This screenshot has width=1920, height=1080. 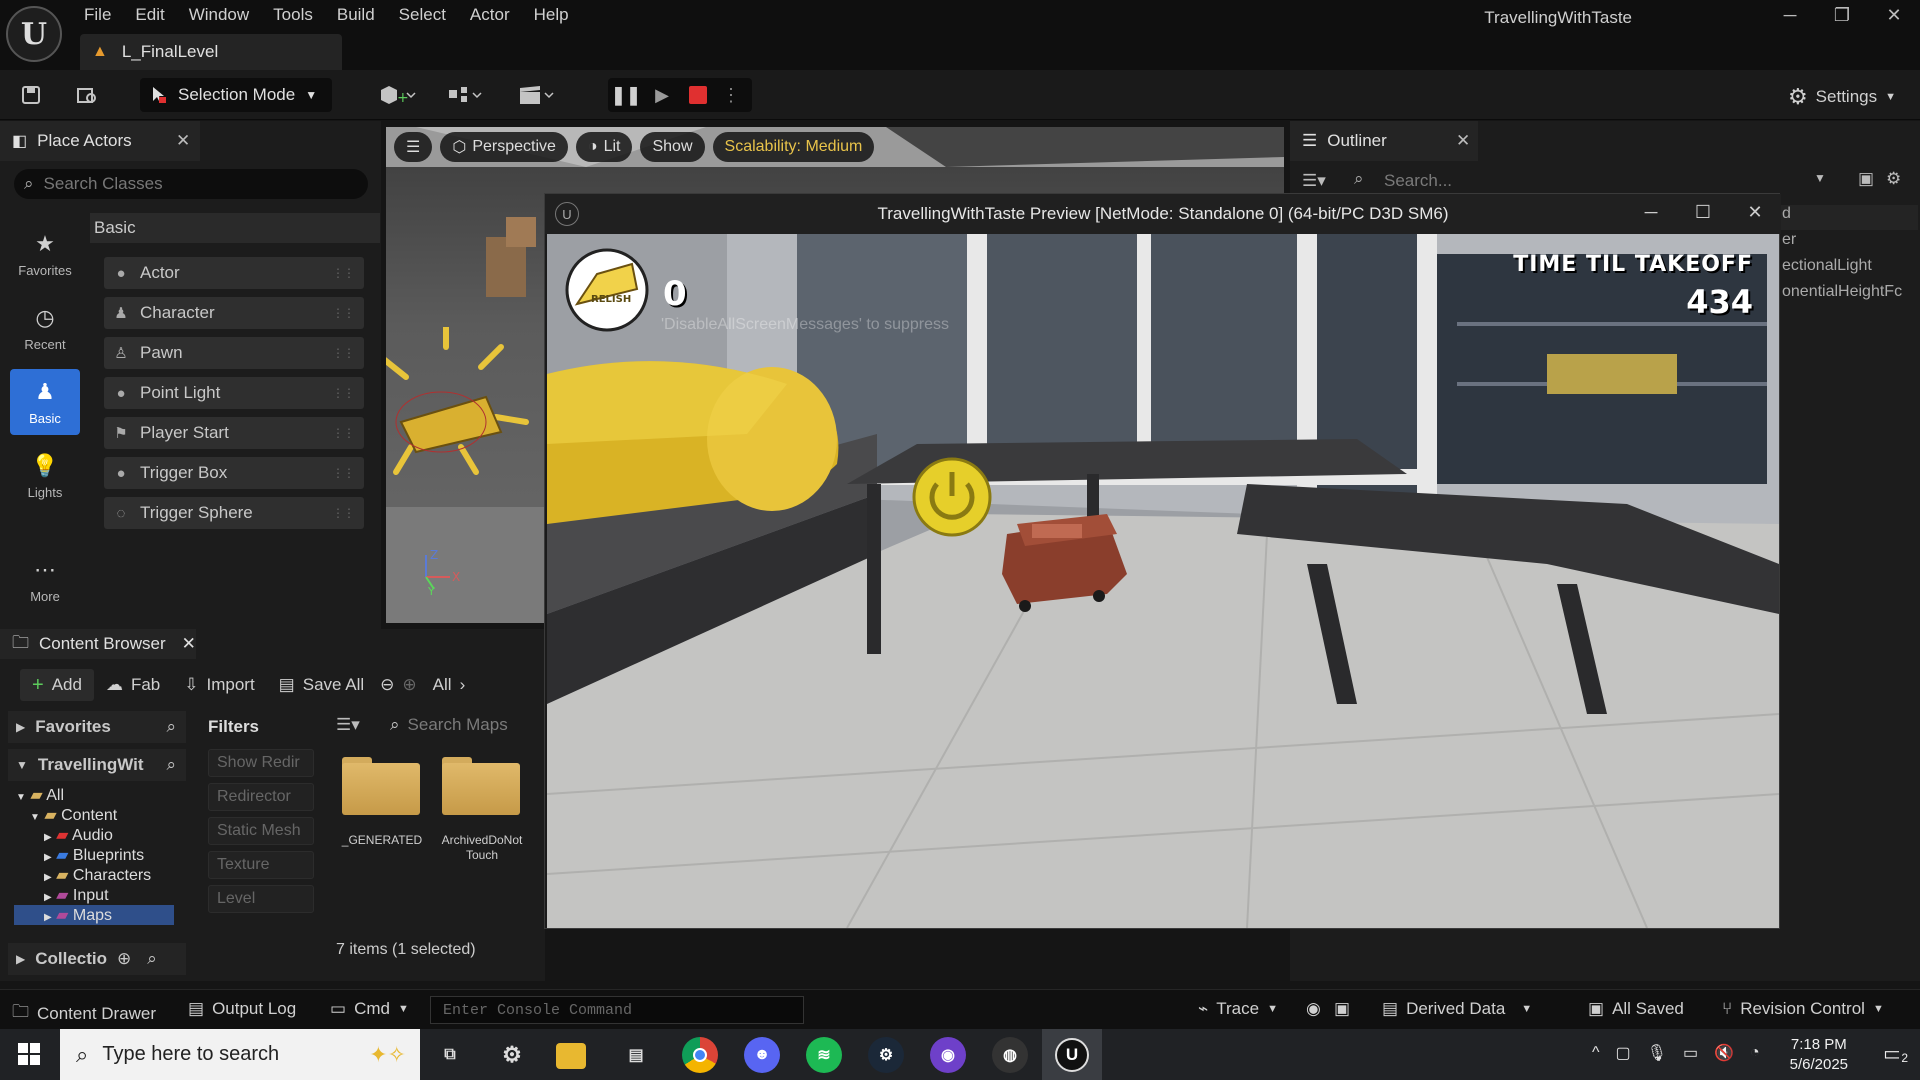 What do you see at coordinates (261, 763) in the screenshot?
I see `filter-show-redirectors: Show Redir` at bounding box center [261, 763].